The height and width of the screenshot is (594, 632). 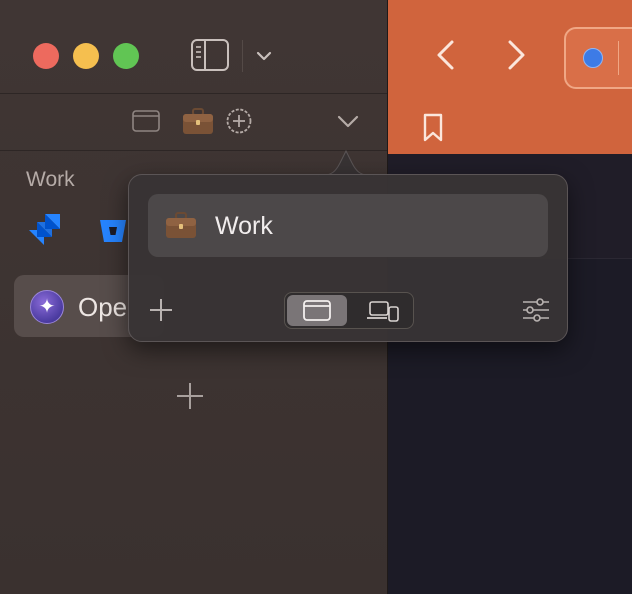 What do you see at coordinates (210, 55) in the screenshot?
I see `sidebar-toggle-icon` at bounding box center [210, 55].